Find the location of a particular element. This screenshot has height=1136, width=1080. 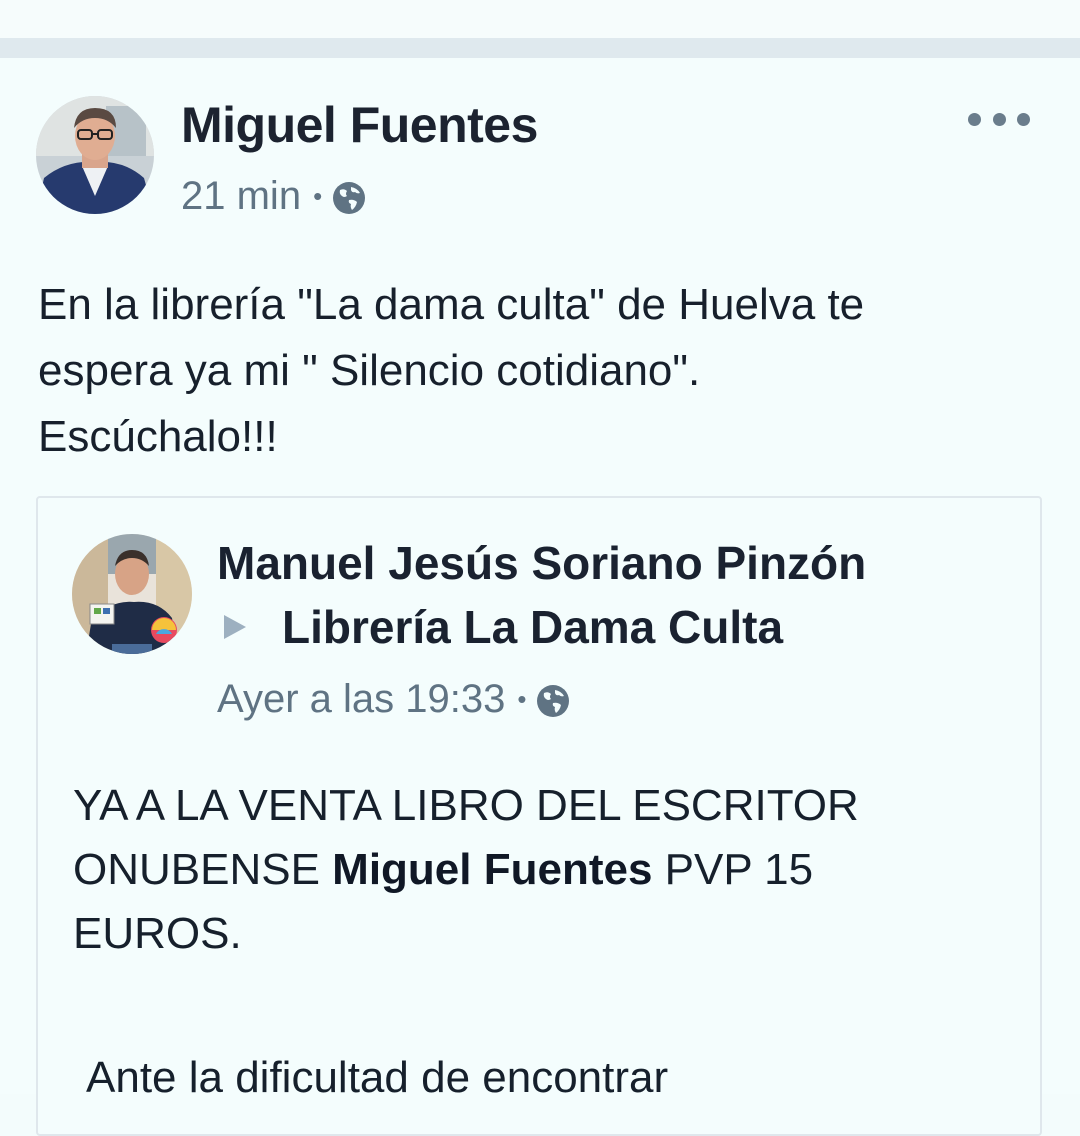

mentioned-author-link: Miguel Fuentes is located at coordinates (492, 869).